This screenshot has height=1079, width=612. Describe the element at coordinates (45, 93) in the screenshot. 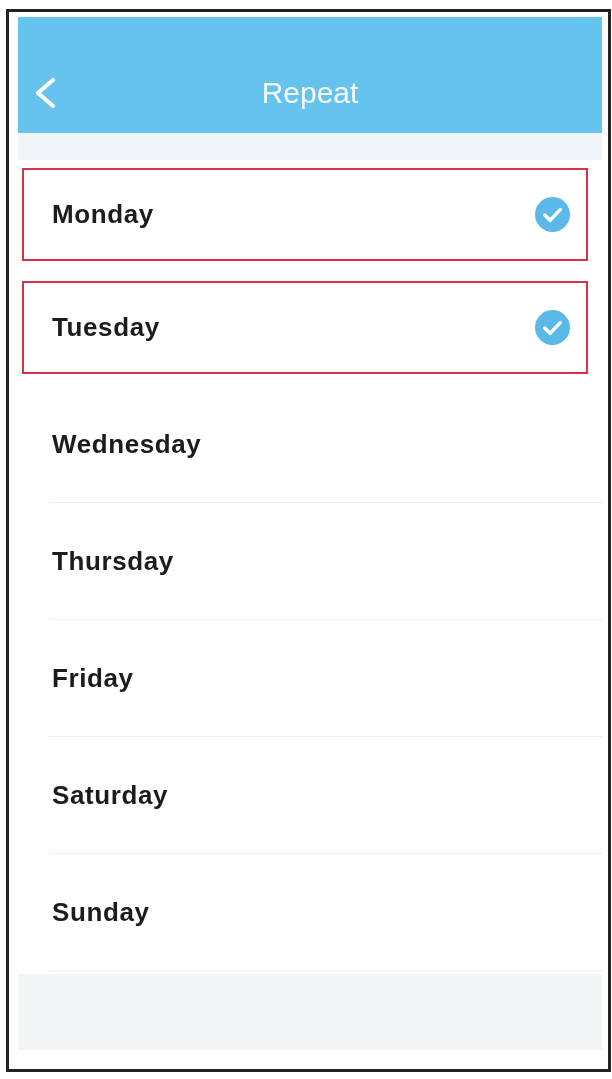

I see `back-icon` at that location.